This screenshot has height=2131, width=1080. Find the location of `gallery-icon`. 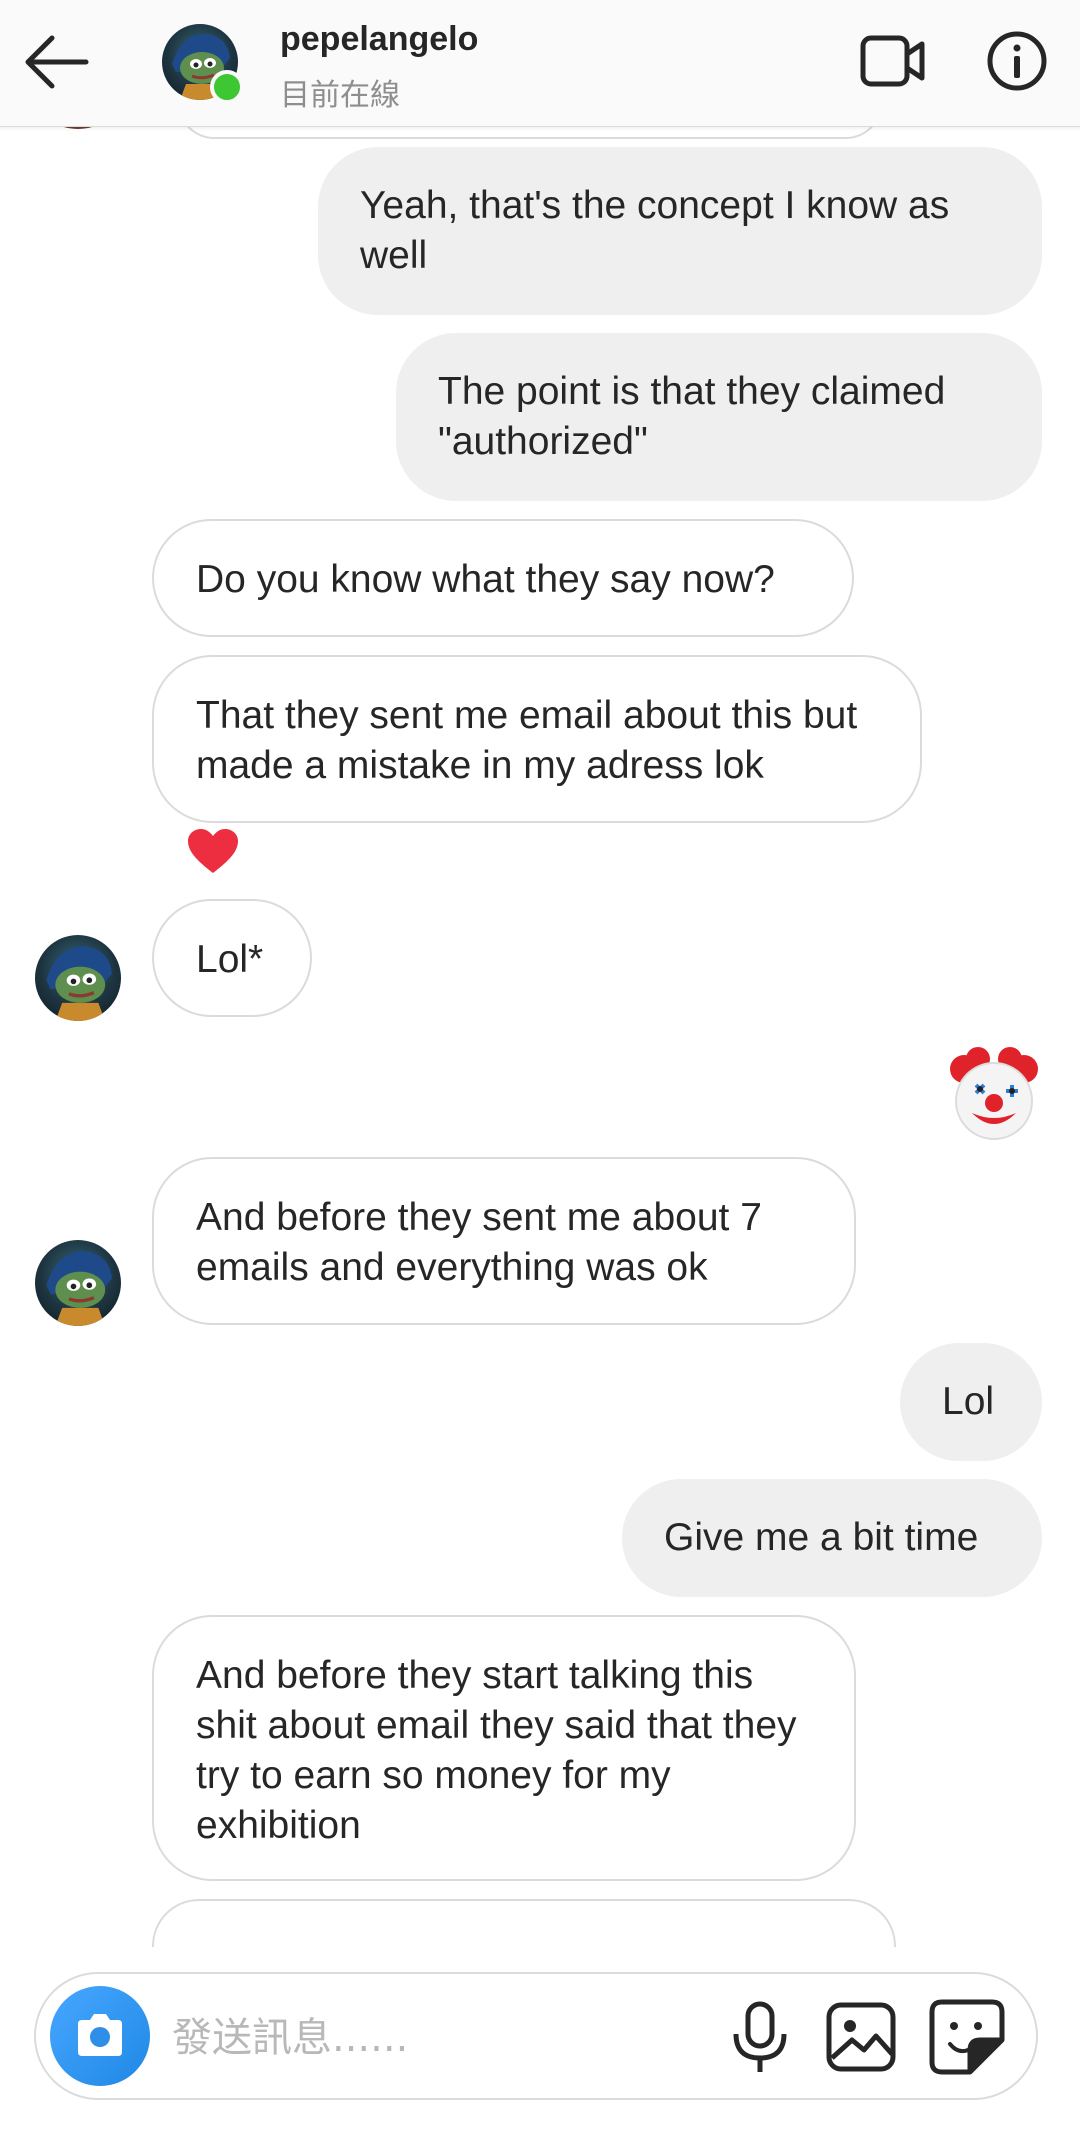

gallery-icon is located at coordinates (861, 2037).